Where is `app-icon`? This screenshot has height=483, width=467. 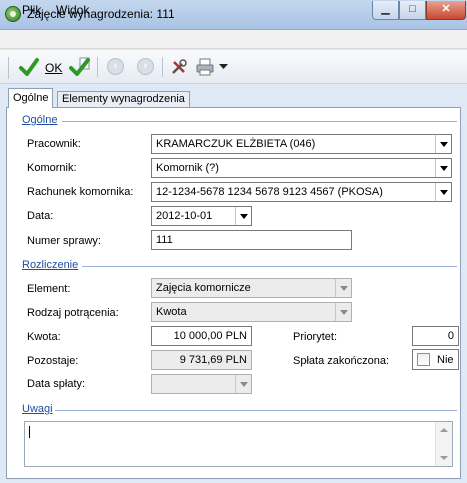
app-icon is located at coordinates (13, 14).